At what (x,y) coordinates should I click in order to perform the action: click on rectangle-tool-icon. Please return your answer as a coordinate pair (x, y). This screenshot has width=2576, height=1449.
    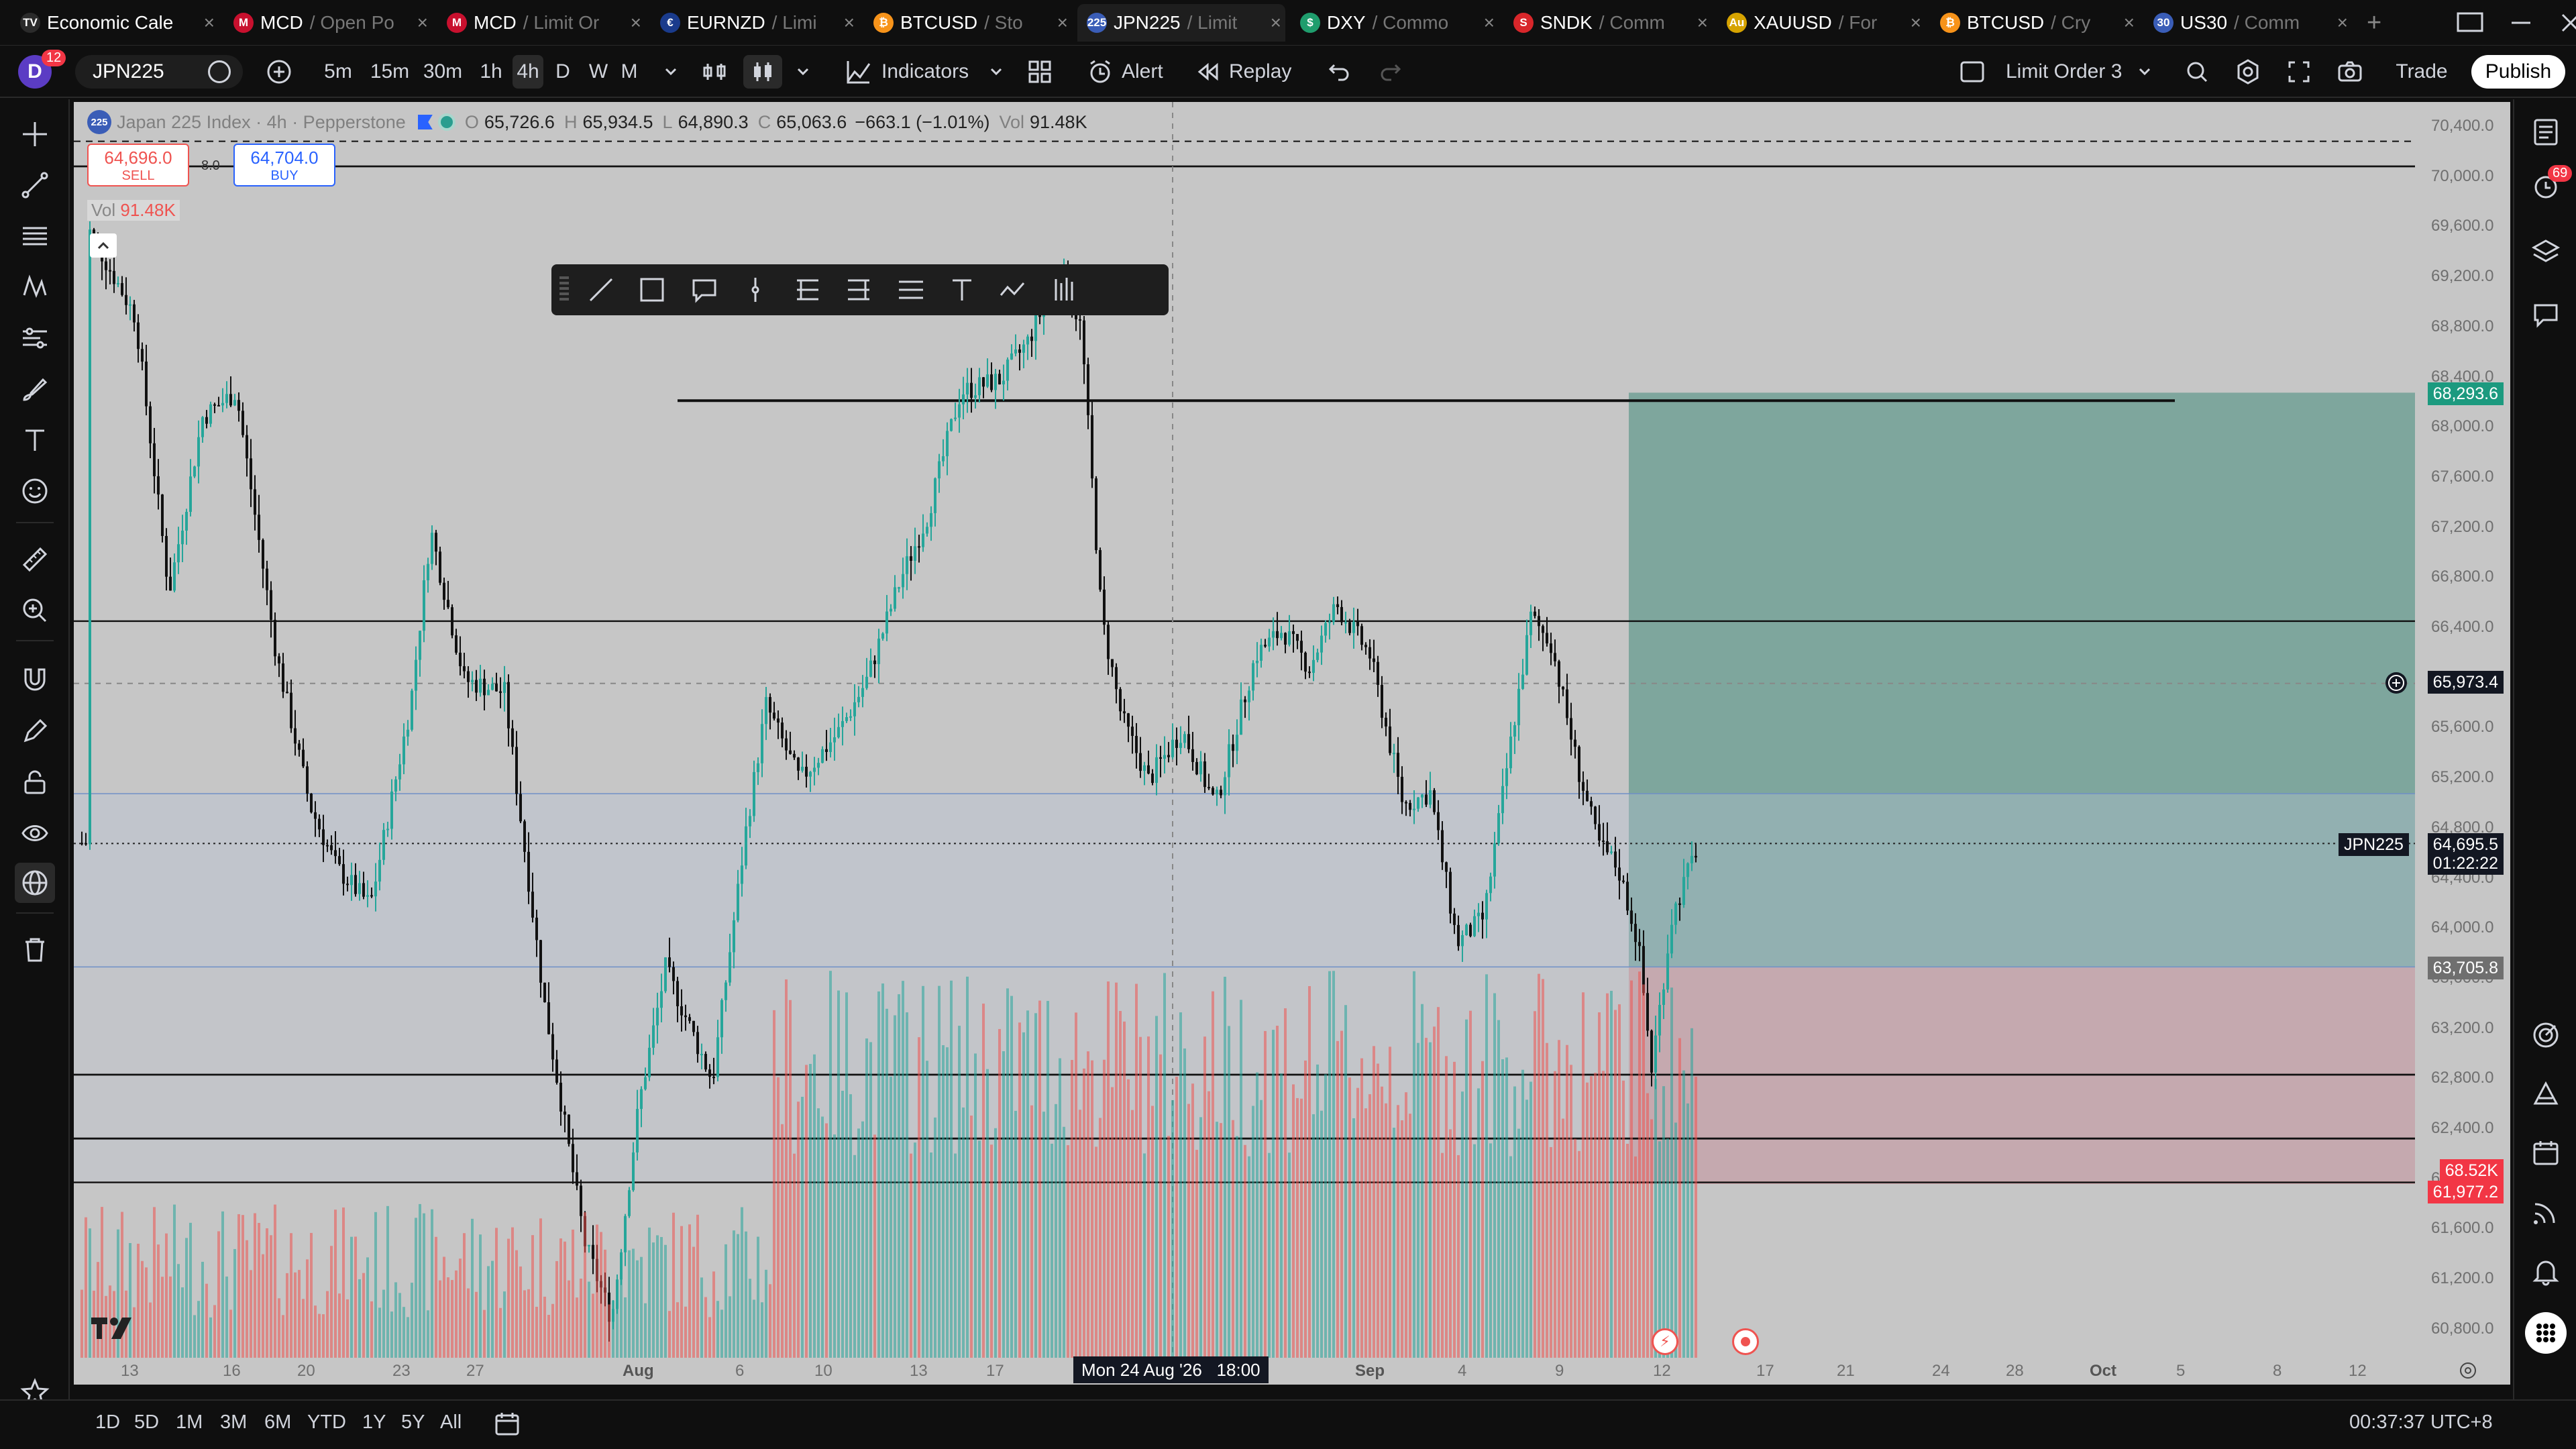
    Looking at the image, I should click on (652, 291).